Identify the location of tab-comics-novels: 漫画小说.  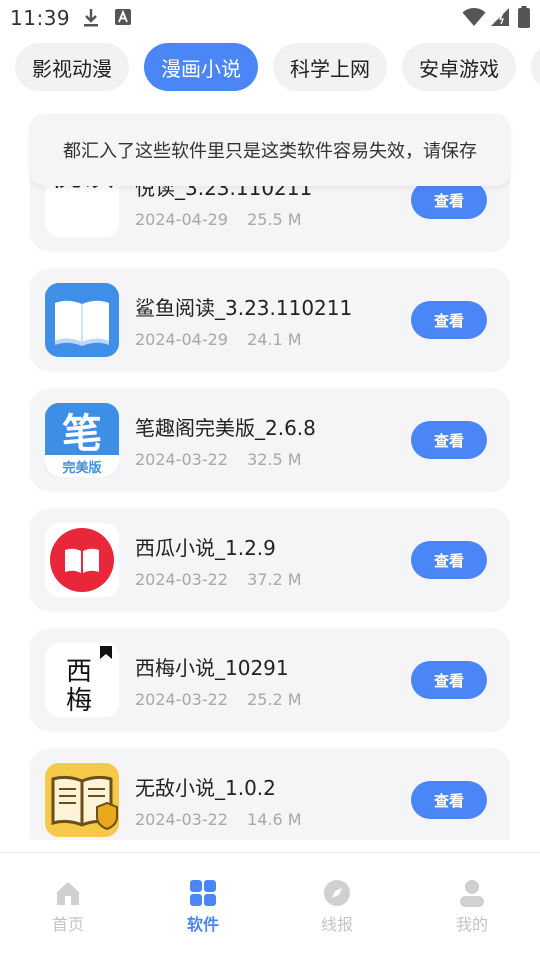
(201, 67).